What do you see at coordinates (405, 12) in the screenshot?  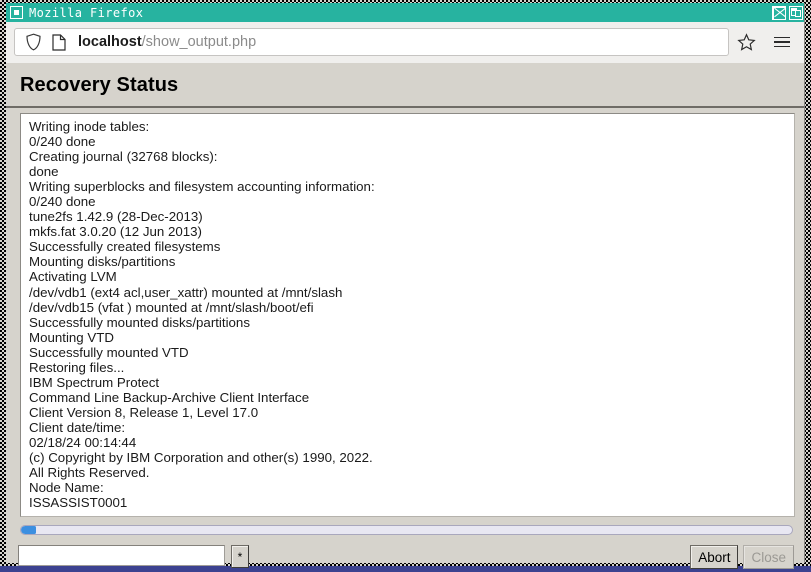 I see `window-titlebar: Mozilla Firefox` at bounding box center [405, 12].